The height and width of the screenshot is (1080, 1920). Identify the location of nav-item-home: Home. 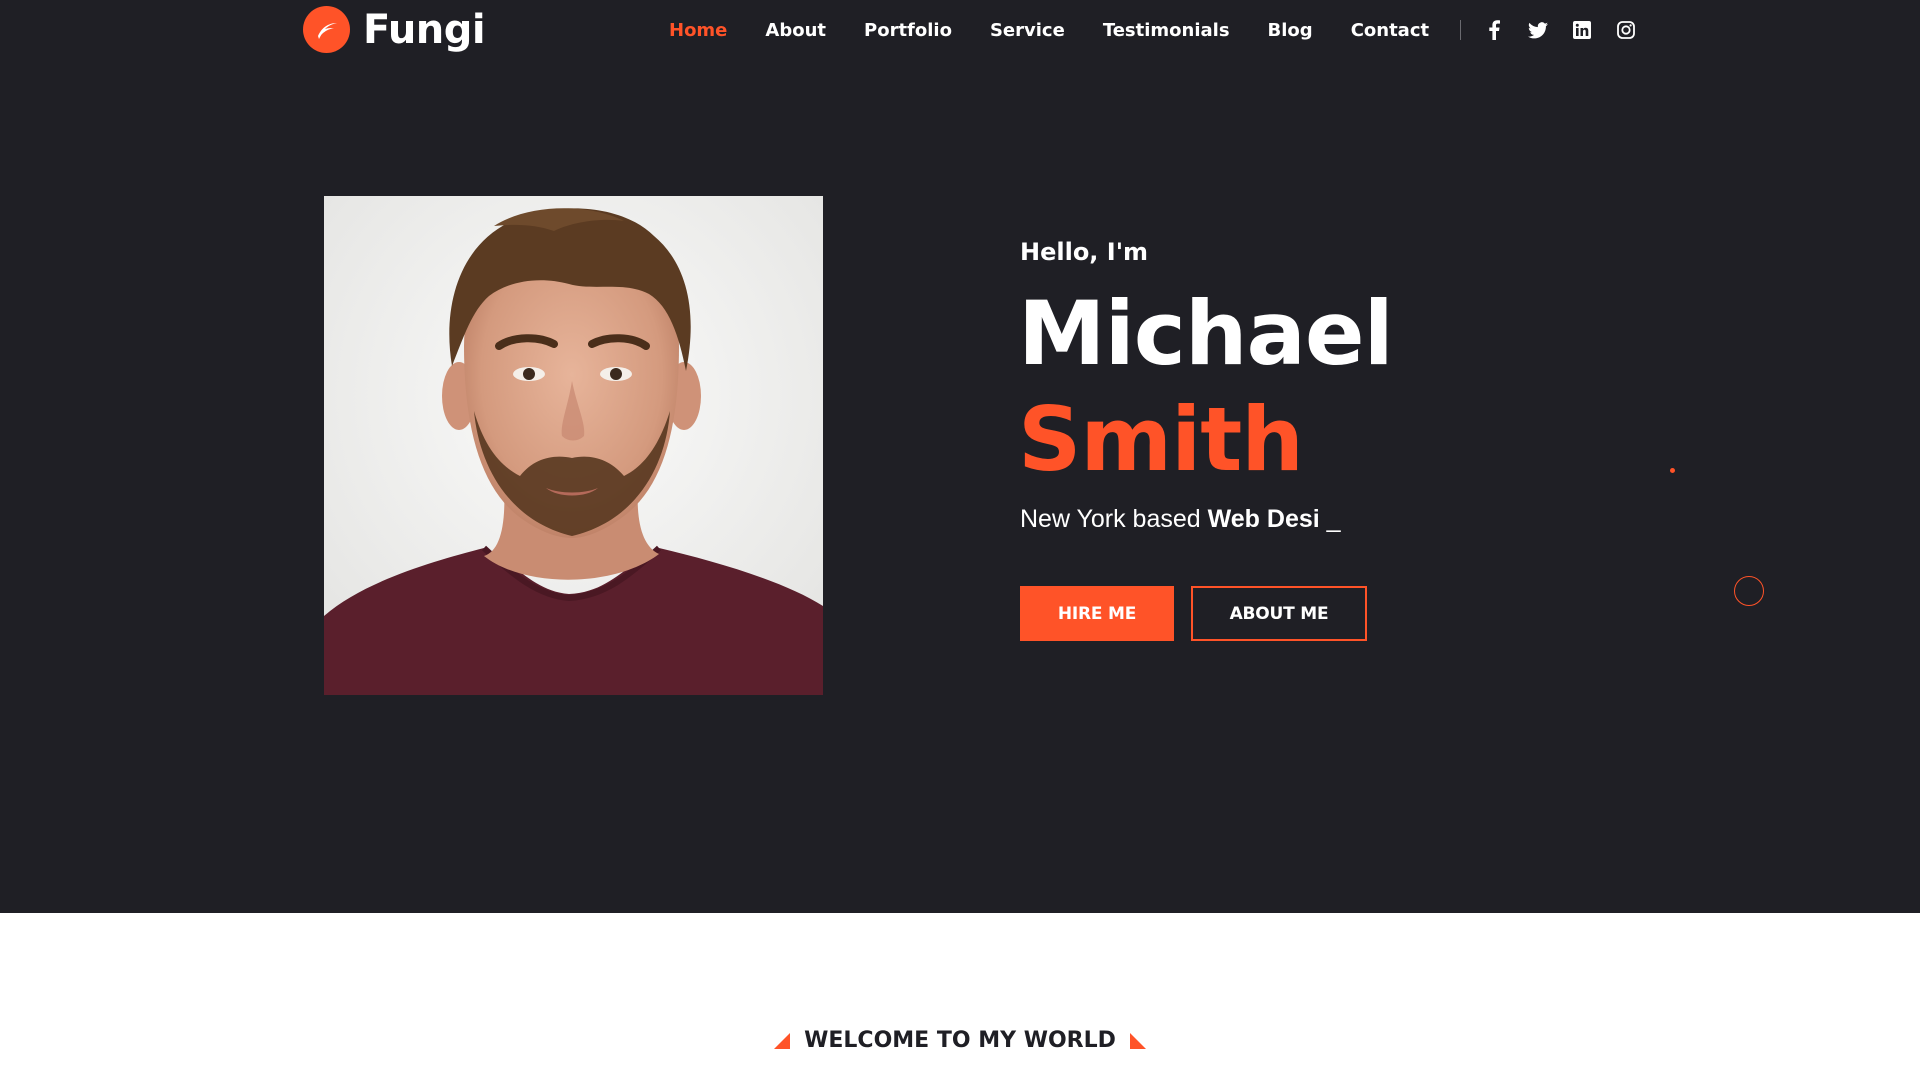
(698, 30).